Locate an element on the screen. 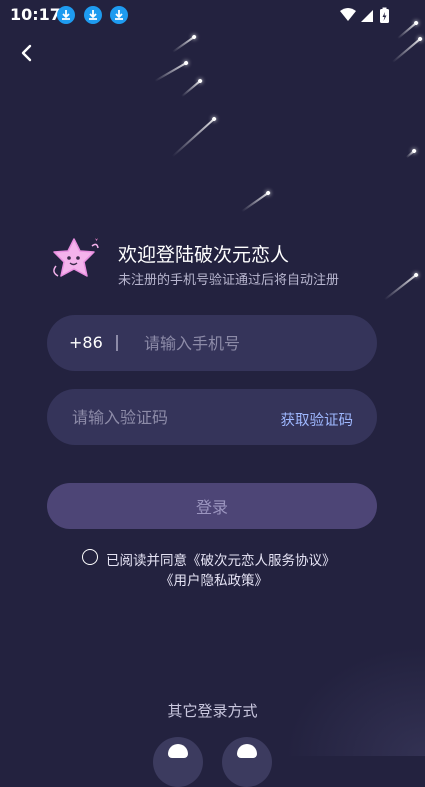 The image size is (425, 787). agreement-text: 已阅读并同意《破次元恋人服务协议》 is located at coordinates (221, 559).